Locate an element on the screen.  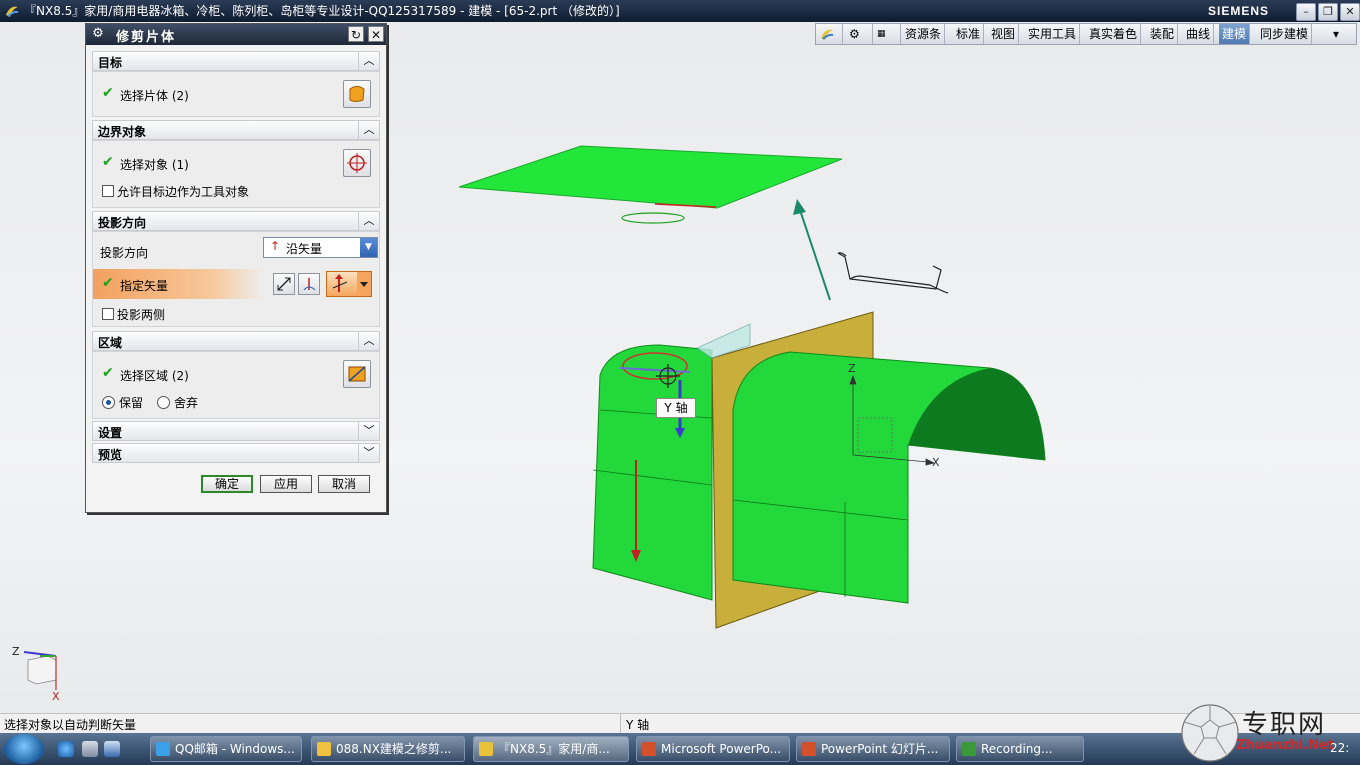
reverse-direction-button is located at coordinates (284, 284).